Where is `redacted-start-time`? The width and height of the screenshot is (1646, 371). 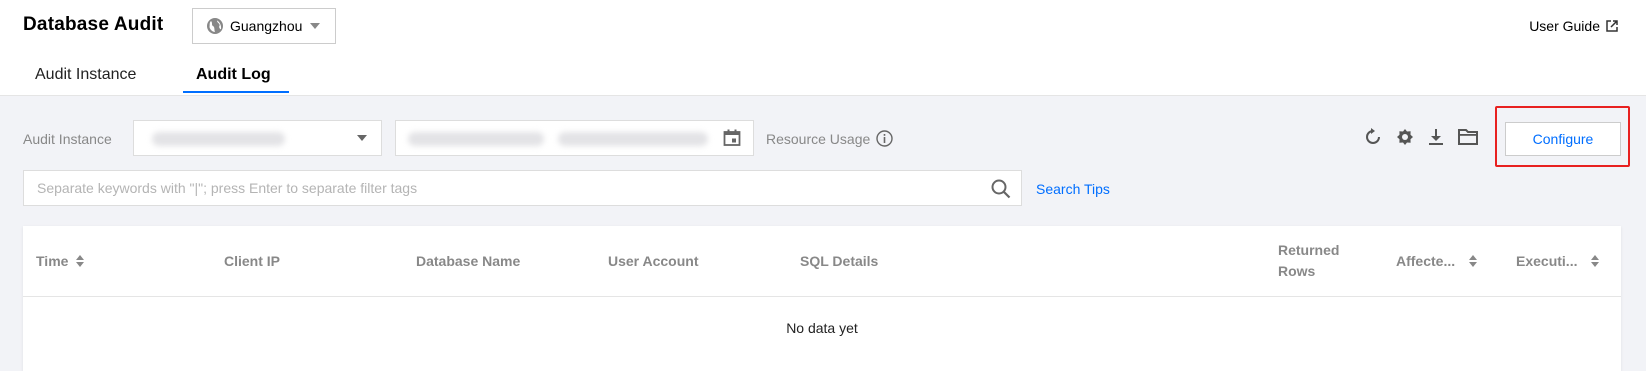
redacted-start-time is located at coordinates (476, 139).